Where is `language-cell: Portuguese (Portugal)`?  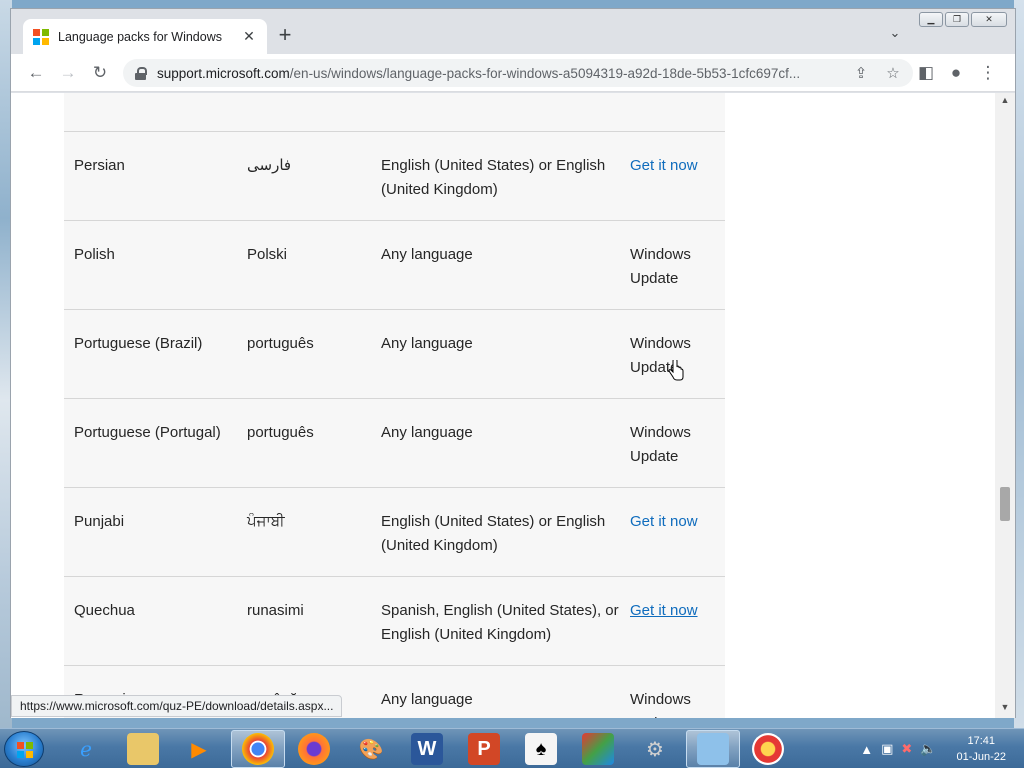
language-cell: Portuguese (Portugal) is located at coordinates (147, 432).